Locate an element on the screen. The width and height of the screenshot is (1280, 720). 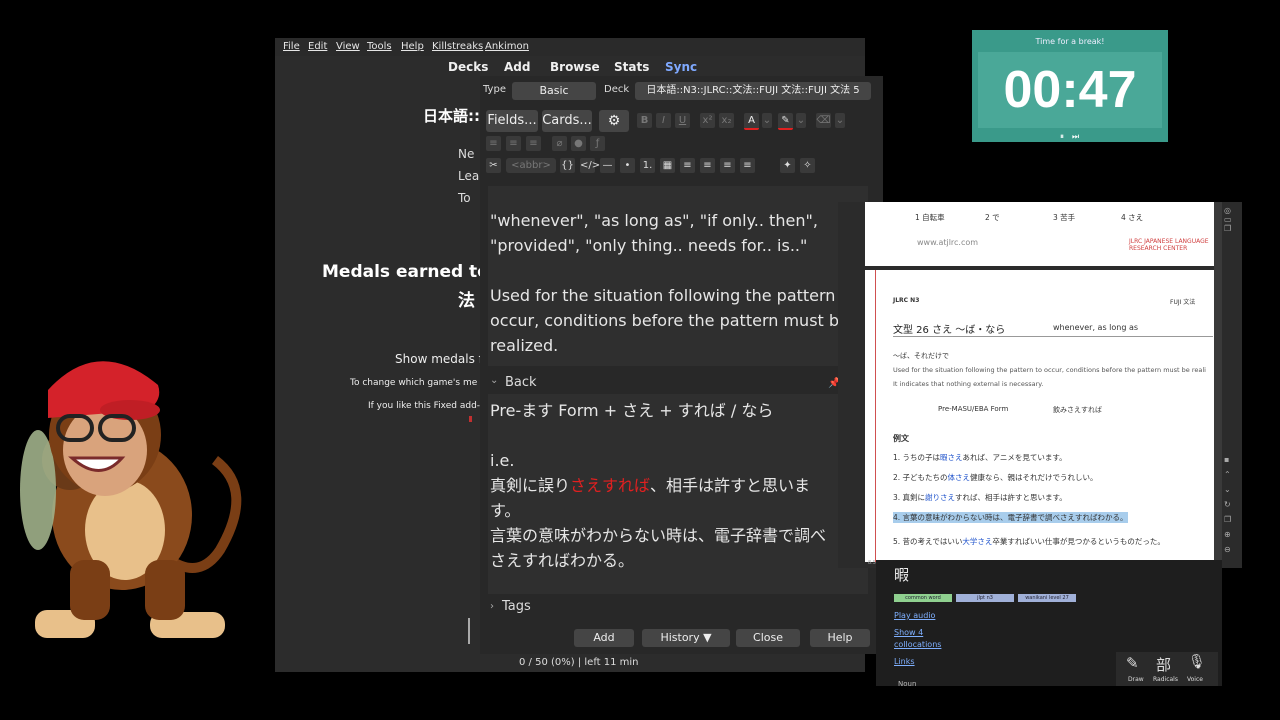
underline-icon: U is located at coordinates (682, 120).